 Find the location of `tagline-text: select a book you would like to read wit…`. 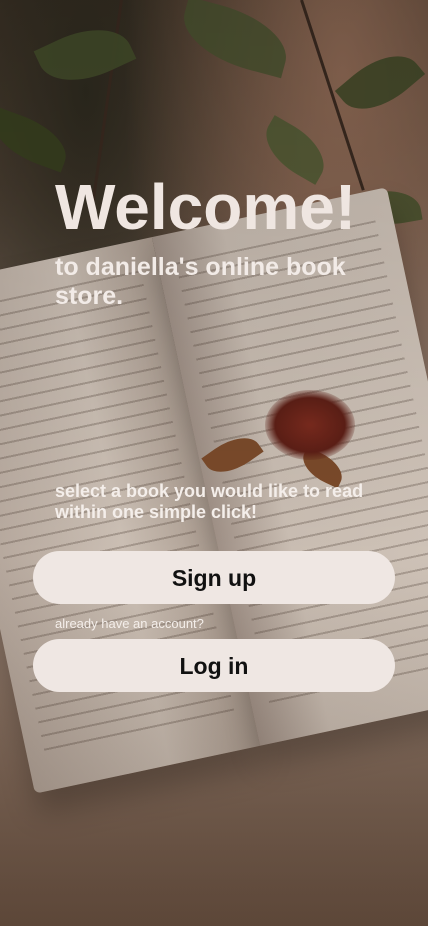

tagline-text: select a book you would like to read wit… is located at coordinates (209, 501).